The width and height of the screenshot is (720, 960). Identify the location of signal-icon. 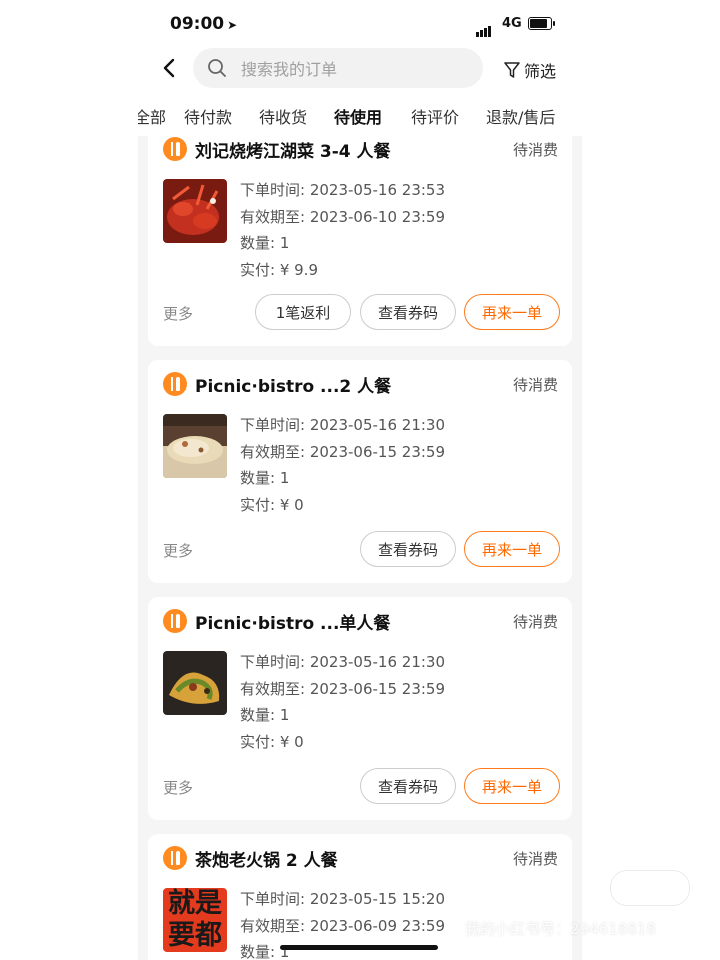
(484, 27).